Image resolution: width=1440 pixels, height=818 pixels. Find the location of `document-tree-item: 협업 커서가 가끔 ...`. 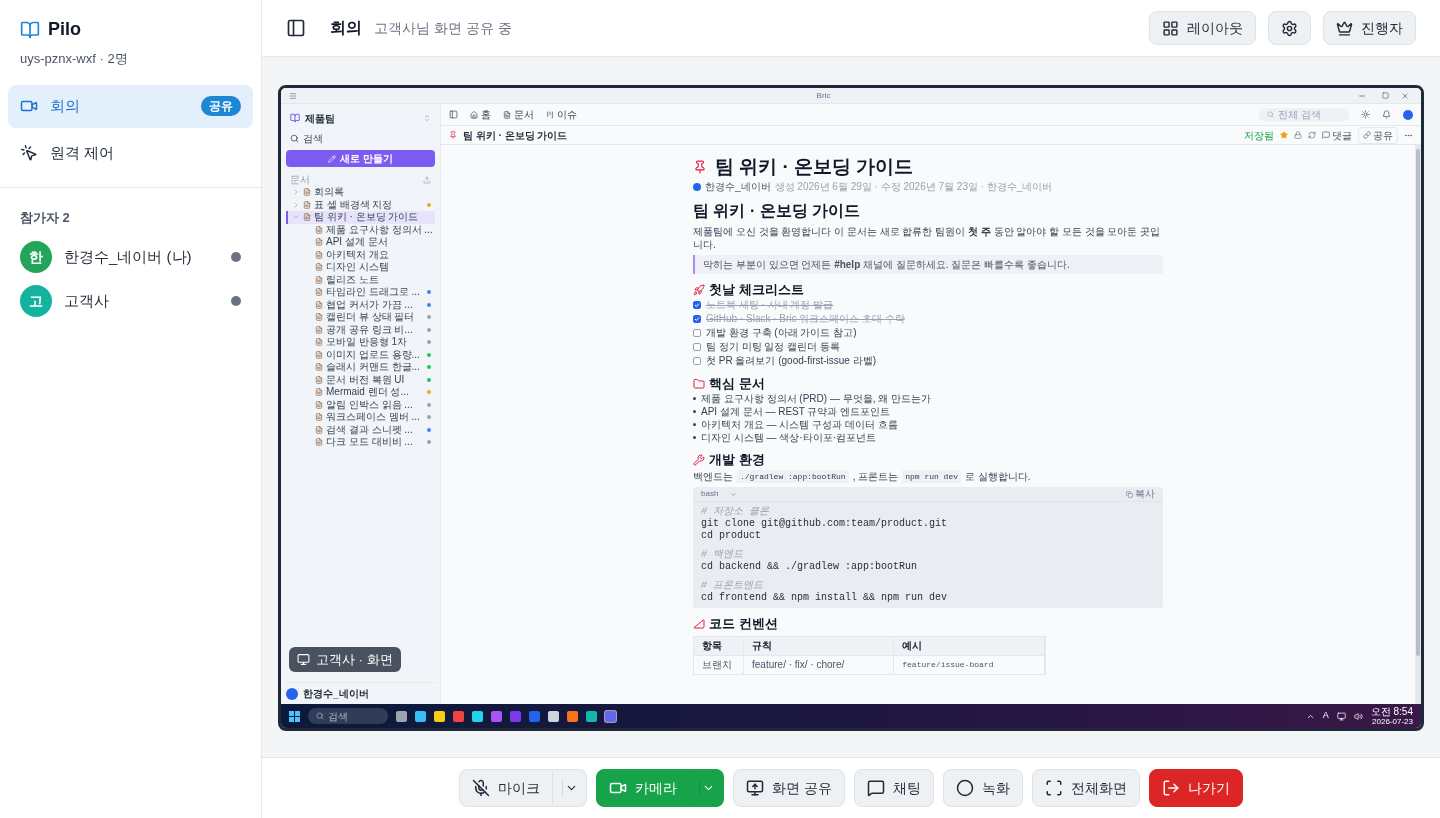

document-tree-item: 협업 커서가 가끔 ... is located at coordinates (360, 304).